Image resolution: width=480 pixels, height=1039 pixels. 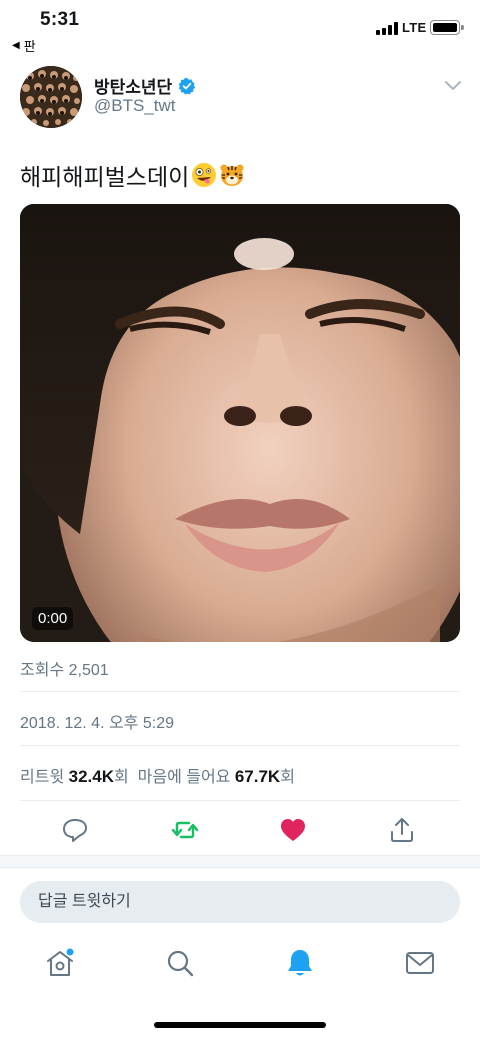 I want to click on status-time: 5:31, so click(x=60, y=19).